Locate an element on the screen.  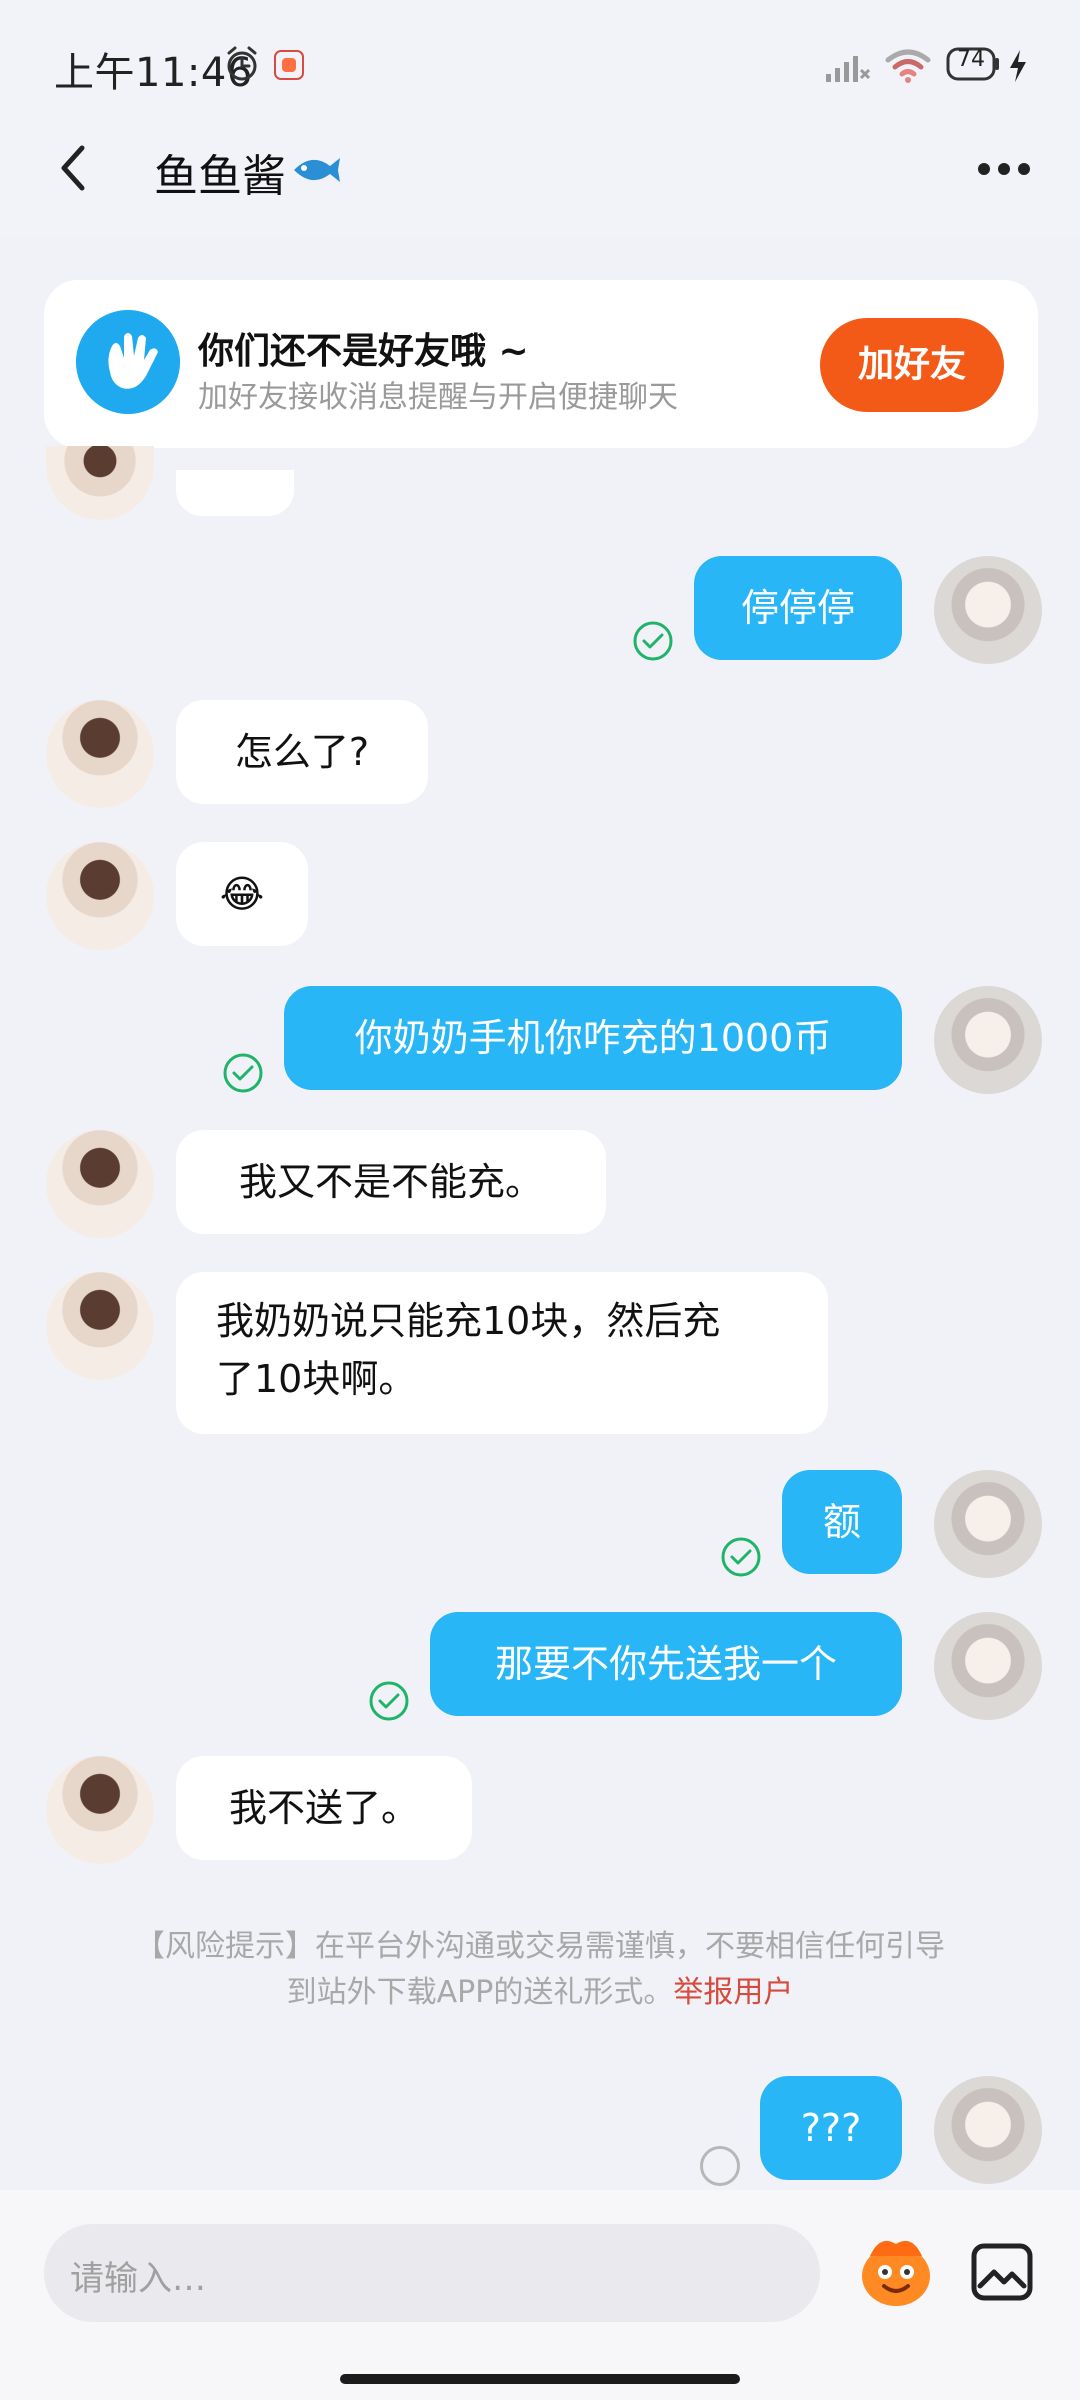
alarm-clock-icon is located at coordinates (242, 63).